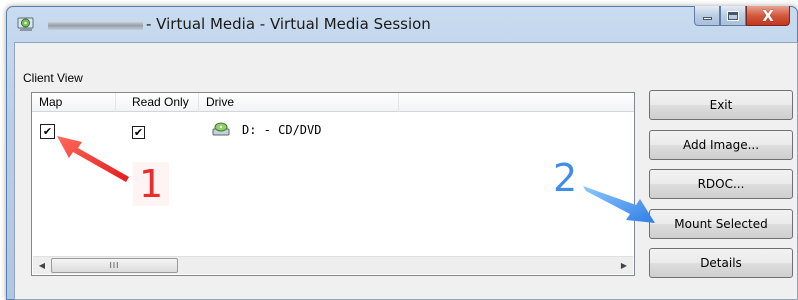  I want to click on column-header-map: Map, so click(74, 102).